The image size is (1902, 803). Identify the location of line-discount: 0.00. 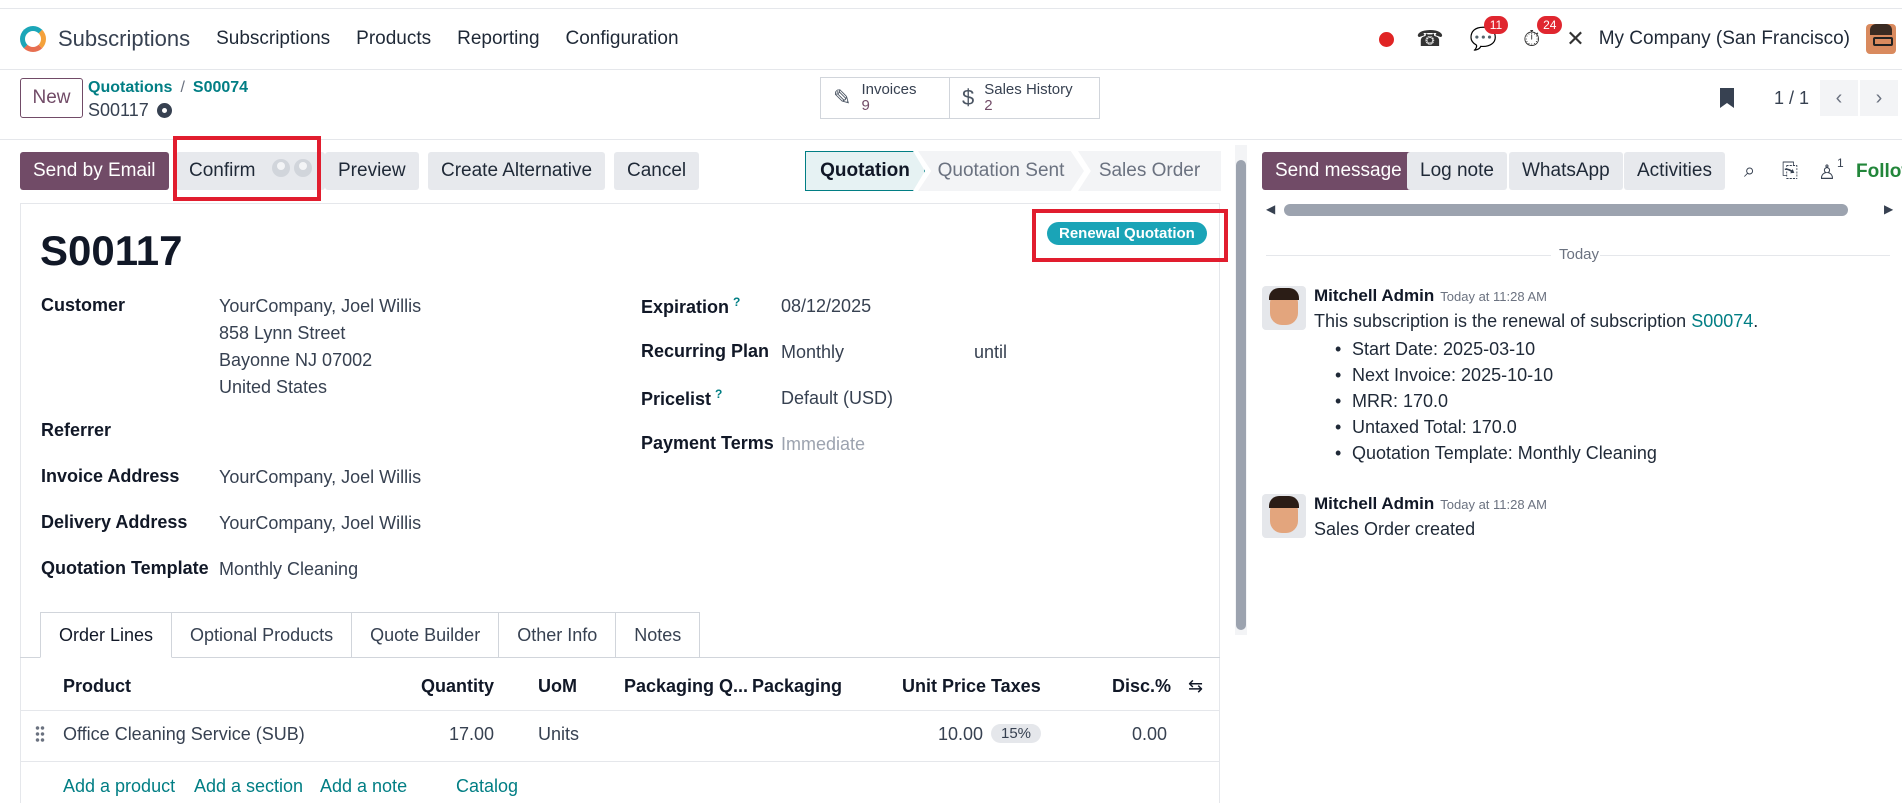
(1149, 734).